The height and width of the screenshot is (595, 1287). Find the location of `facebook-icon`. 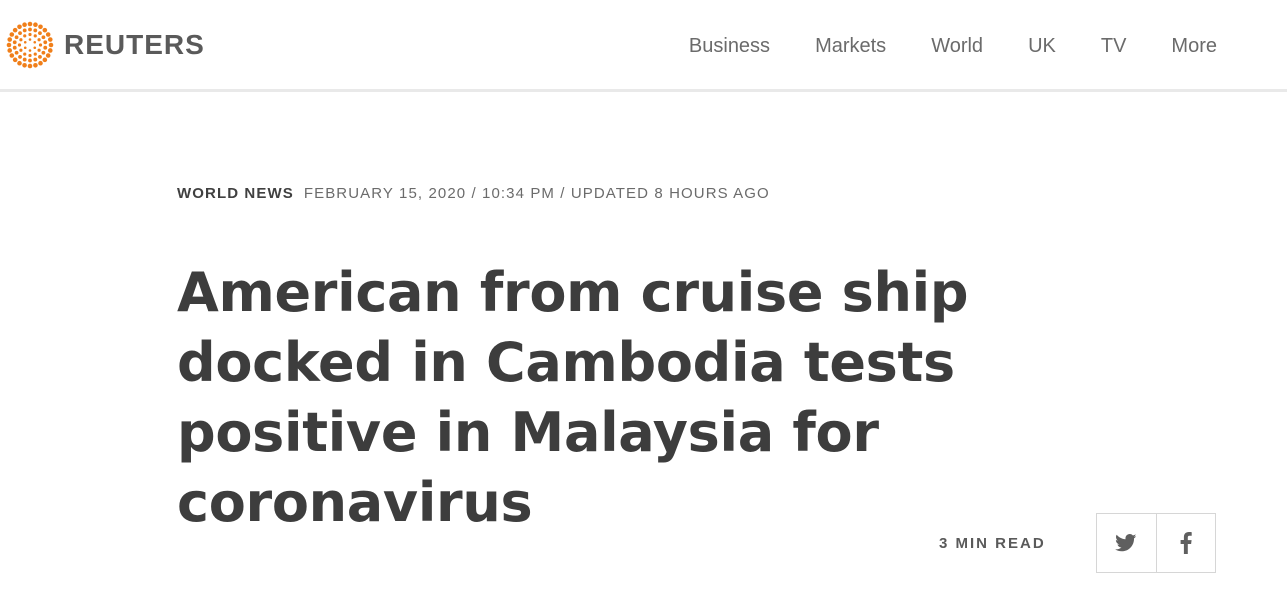

facebook-icon is located at coordinates (1186, 543).